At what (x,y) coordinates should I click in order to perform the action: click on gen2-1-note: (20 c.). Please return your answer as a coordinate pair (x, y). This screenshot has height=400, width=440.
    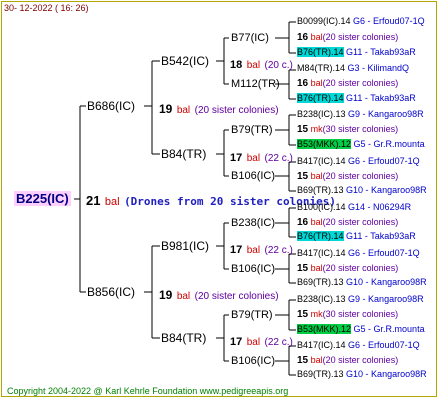
    Looking at the image, I should click on (278, 65).